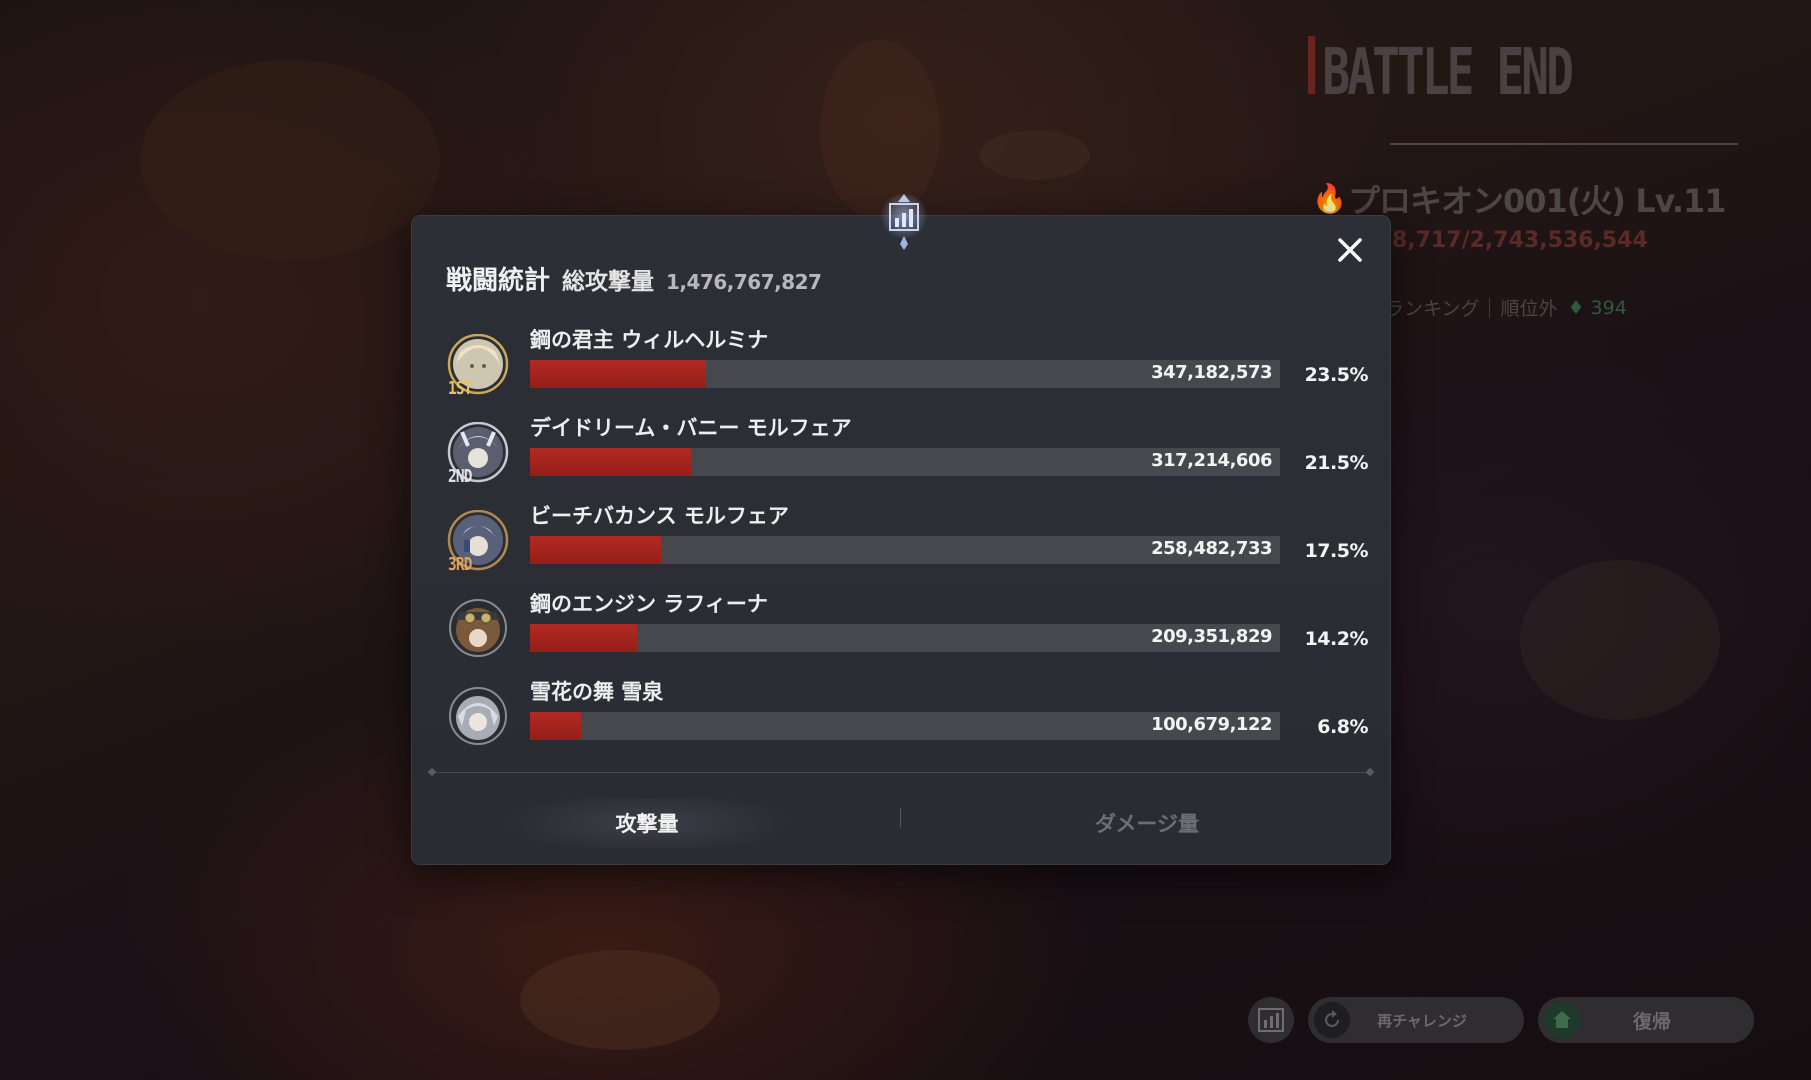 This screenshot has width=1811, height=1080. What do you see at coordinates (1432, 309) in the screenshot?
I see `ranking-label: ランキング` at bounding box center [1432, 309].